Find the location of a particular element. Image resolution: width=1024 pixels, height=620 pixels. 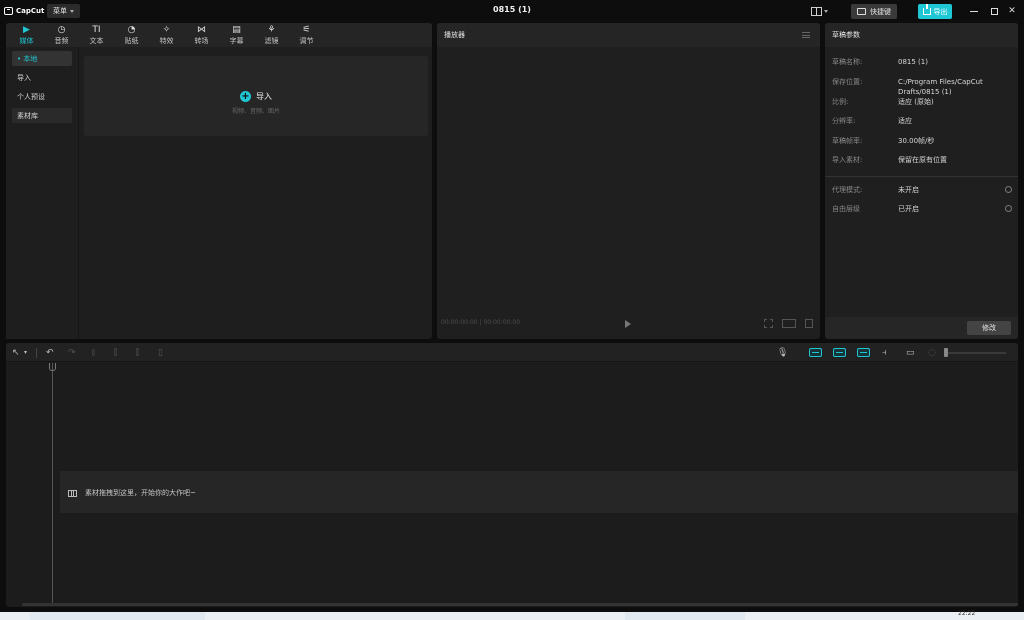

tab-label: 转场 is located at coordinates (201, 41).